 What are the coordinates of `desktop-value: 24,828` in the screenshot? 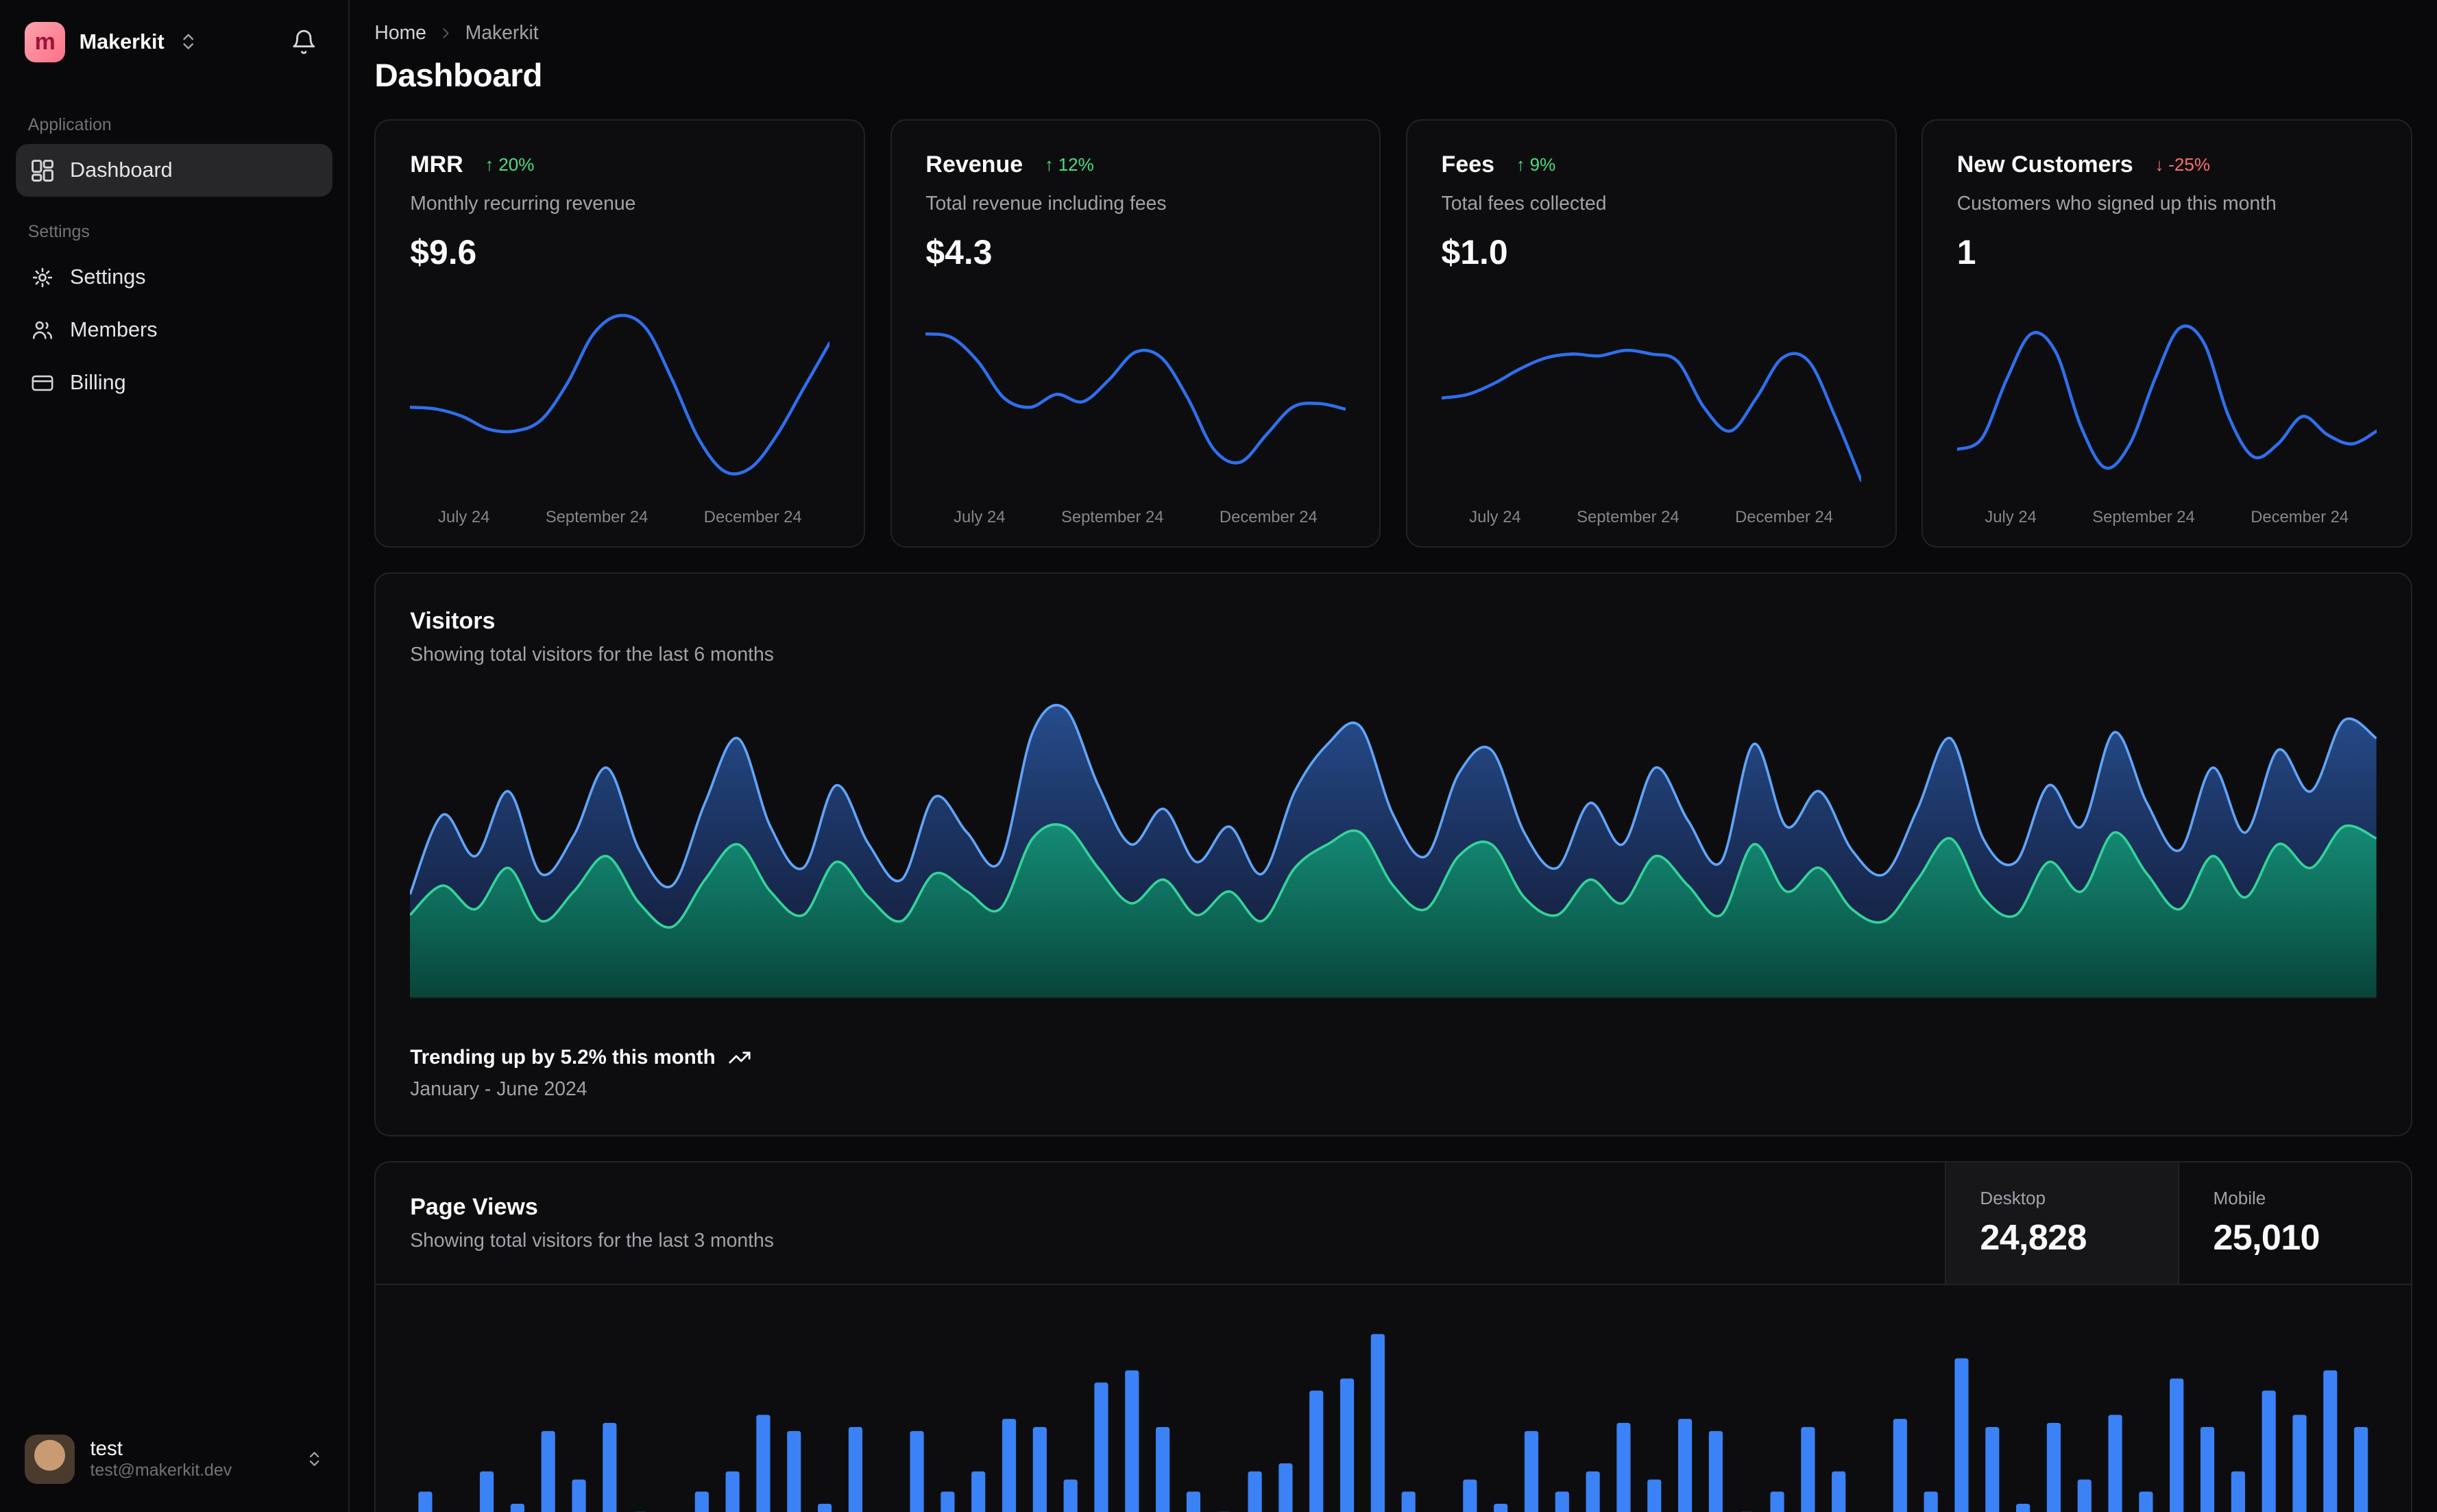 It's located at (2033, 1238).